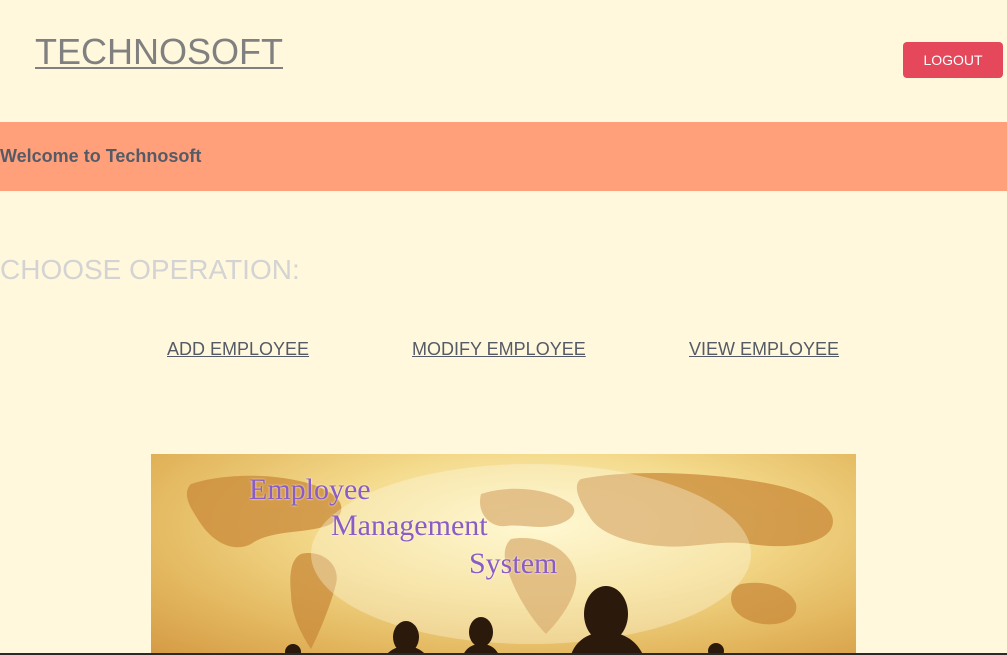  I want to click on add-employee-link: ADD EMPLOYEE, so click(238, 349).